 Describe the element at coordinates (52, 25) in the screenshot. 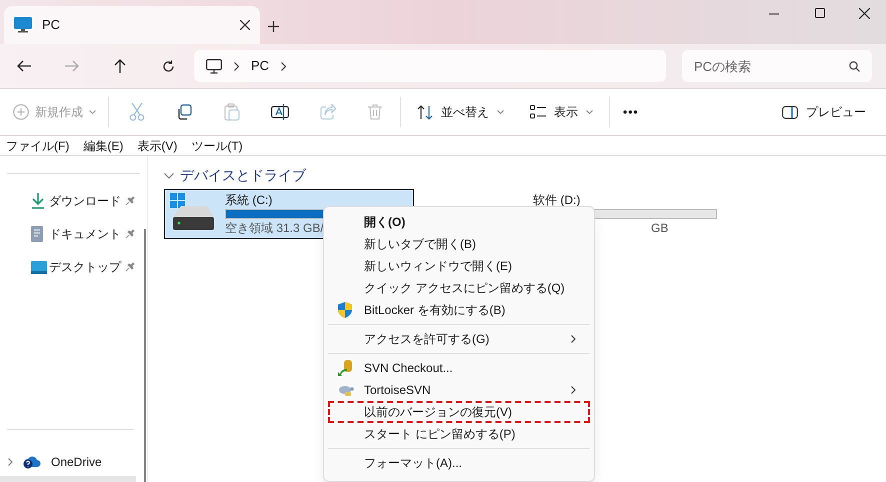

I see `tab-title: PC` at that location.